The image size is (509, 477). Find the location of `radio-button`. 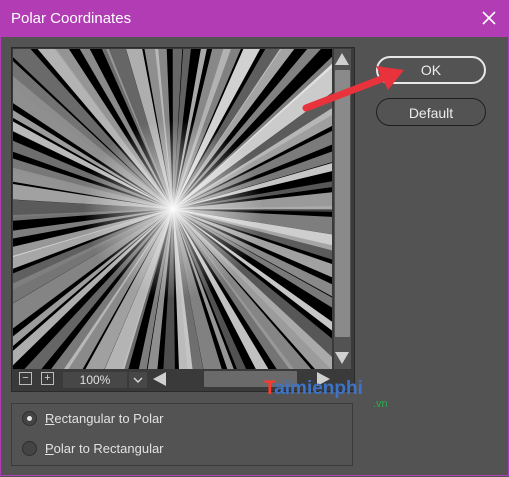

radio-button is located at coordinates (29, 448).